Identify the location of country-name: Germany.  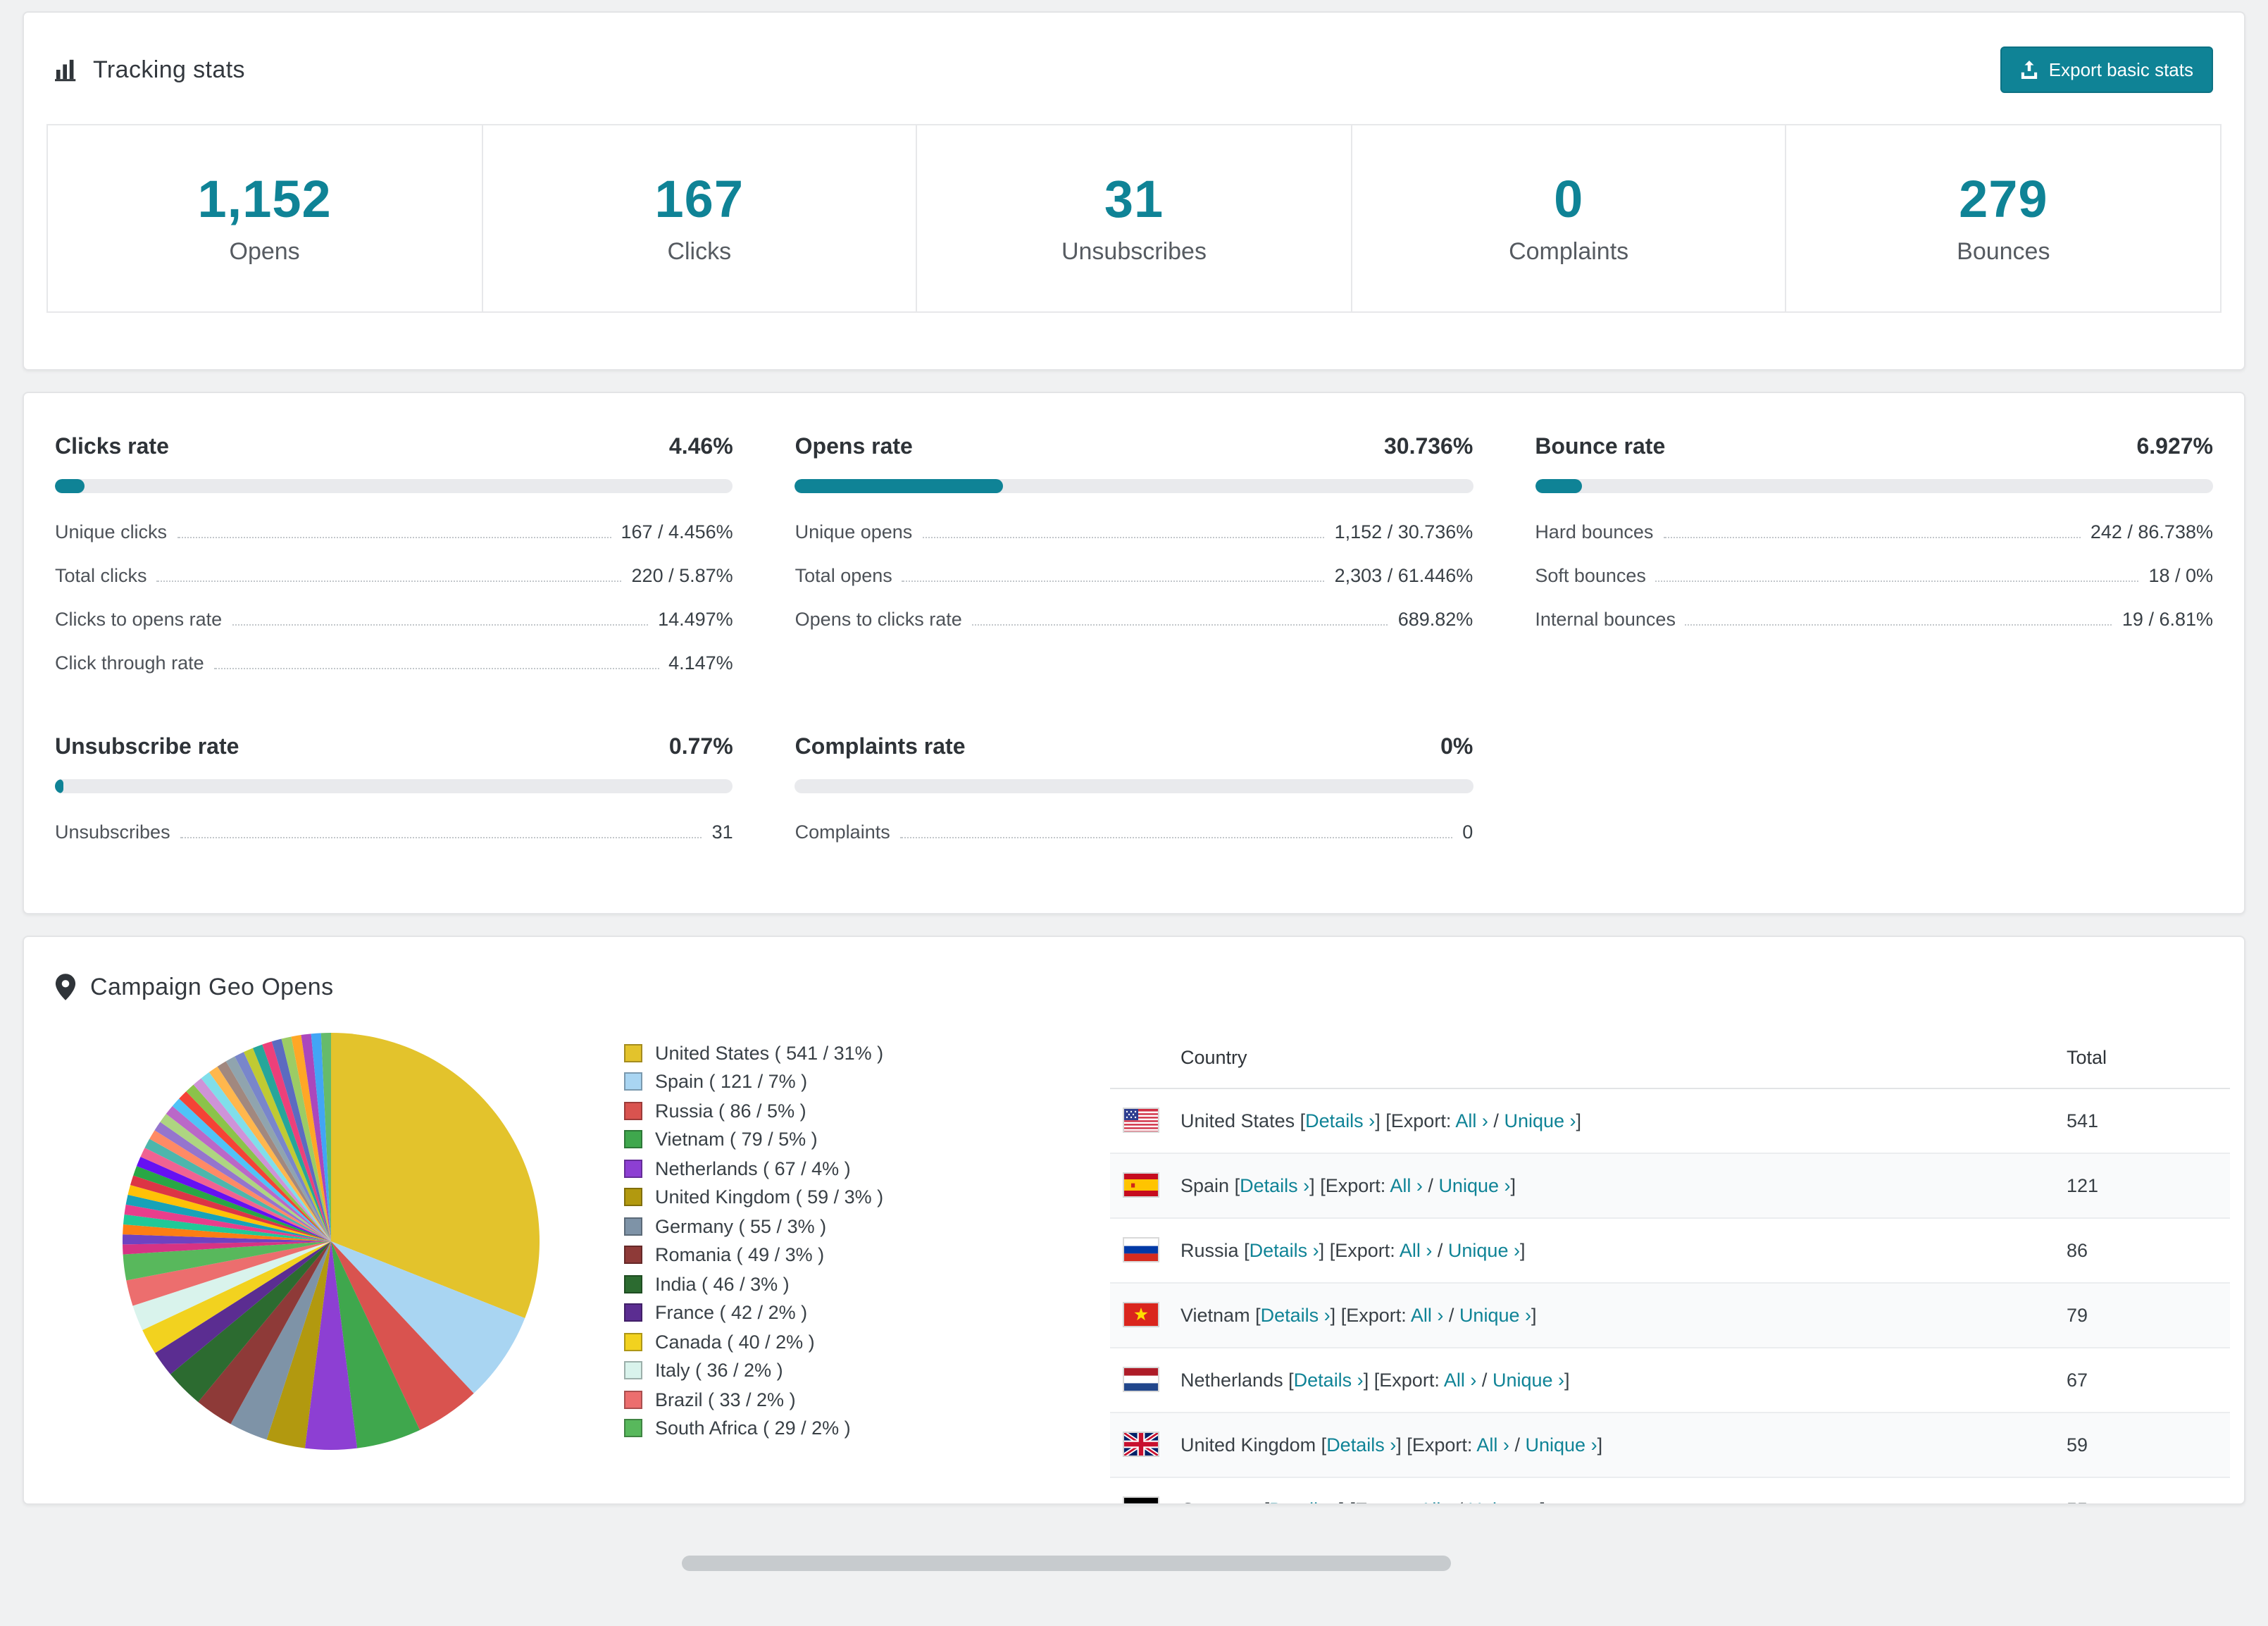
(1219, 1501).